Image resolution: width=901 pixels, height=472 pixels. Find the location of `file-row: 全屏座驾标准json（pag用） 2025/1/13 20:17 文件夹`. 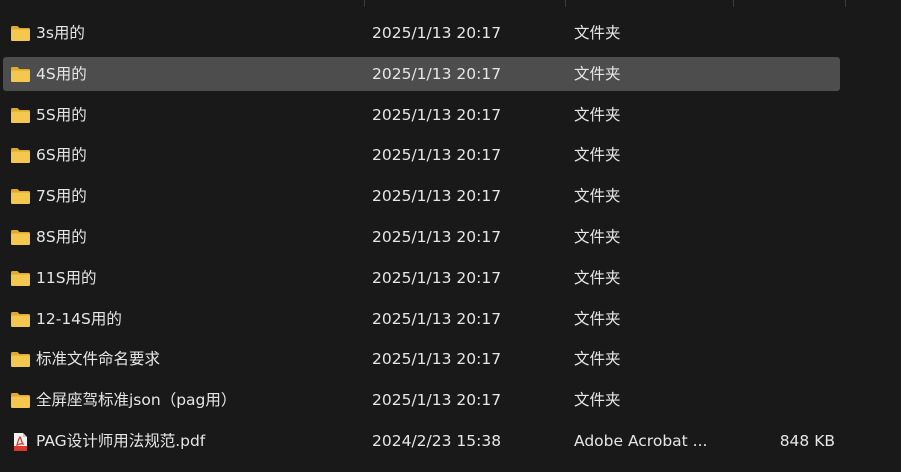

file-row: 全屏座驾标准json（pag用） 2025/1/13 20:17 文件夹 is located at coordinates (421, 400).